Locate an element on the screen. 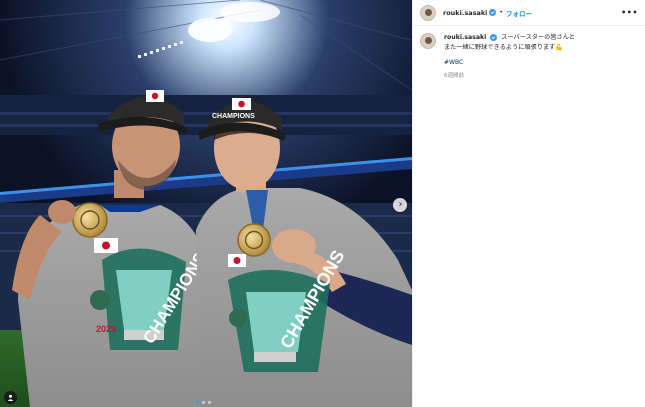  chevron-right-icon: › is located at coordinates (400, 204).